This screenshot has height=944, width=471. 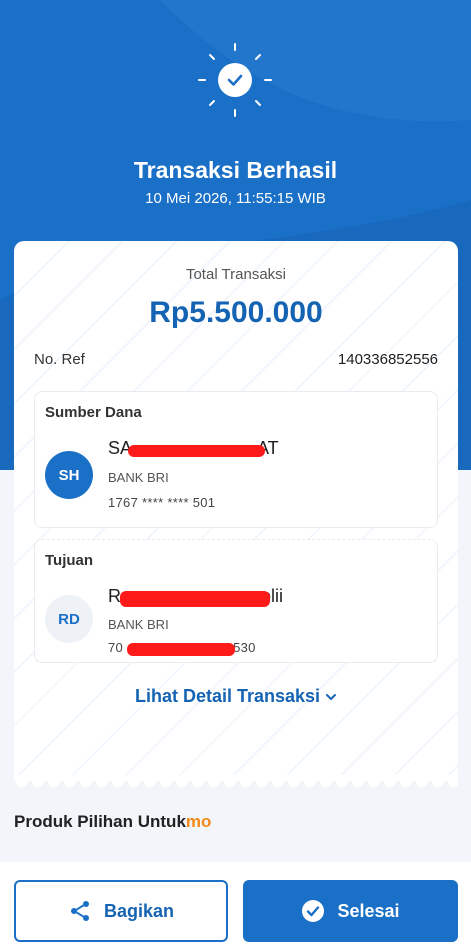 What do you see at coordinates (236, 781) in the screenshot?
I see `receipt-scalloped-edge` at bounding box center [236, 781].